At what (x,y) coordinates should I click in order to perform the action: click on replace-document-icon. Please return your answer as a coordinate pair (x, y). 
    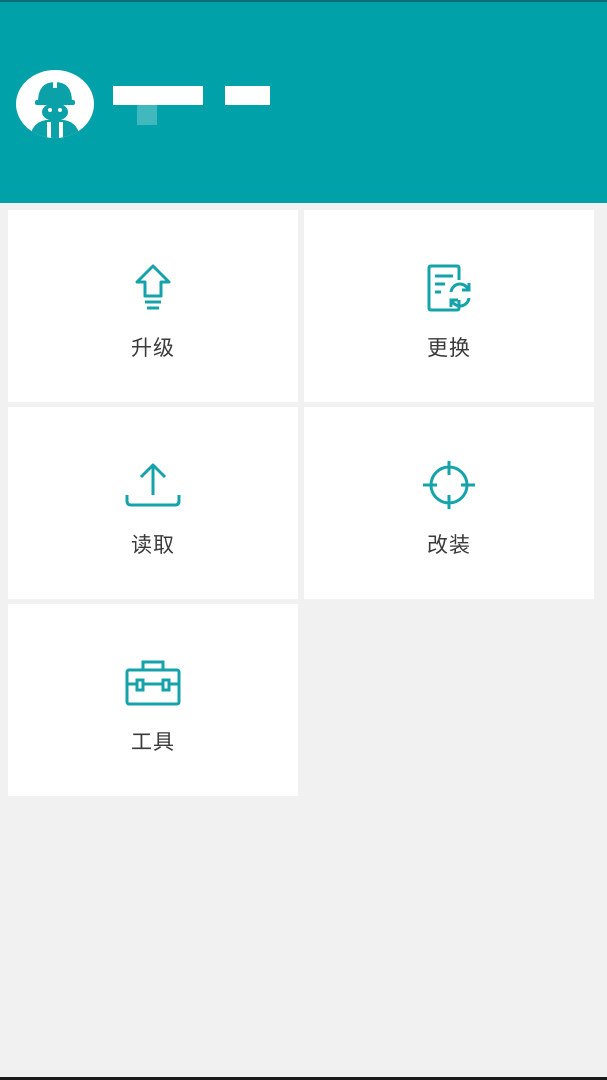
    Looking at the image, I should click on (449, 288).